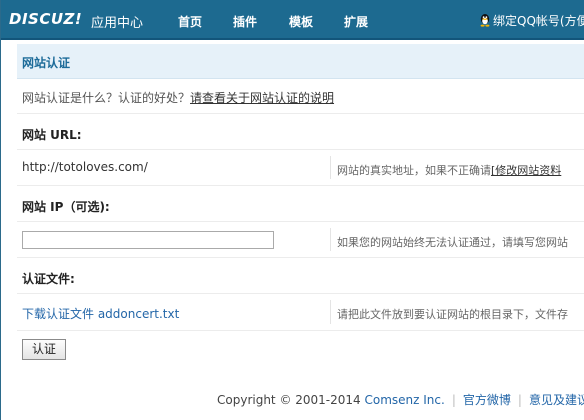 The height and width of the screenshot is (420, 584). I want to click on nav-plugins: 插件, so click(245, 21).